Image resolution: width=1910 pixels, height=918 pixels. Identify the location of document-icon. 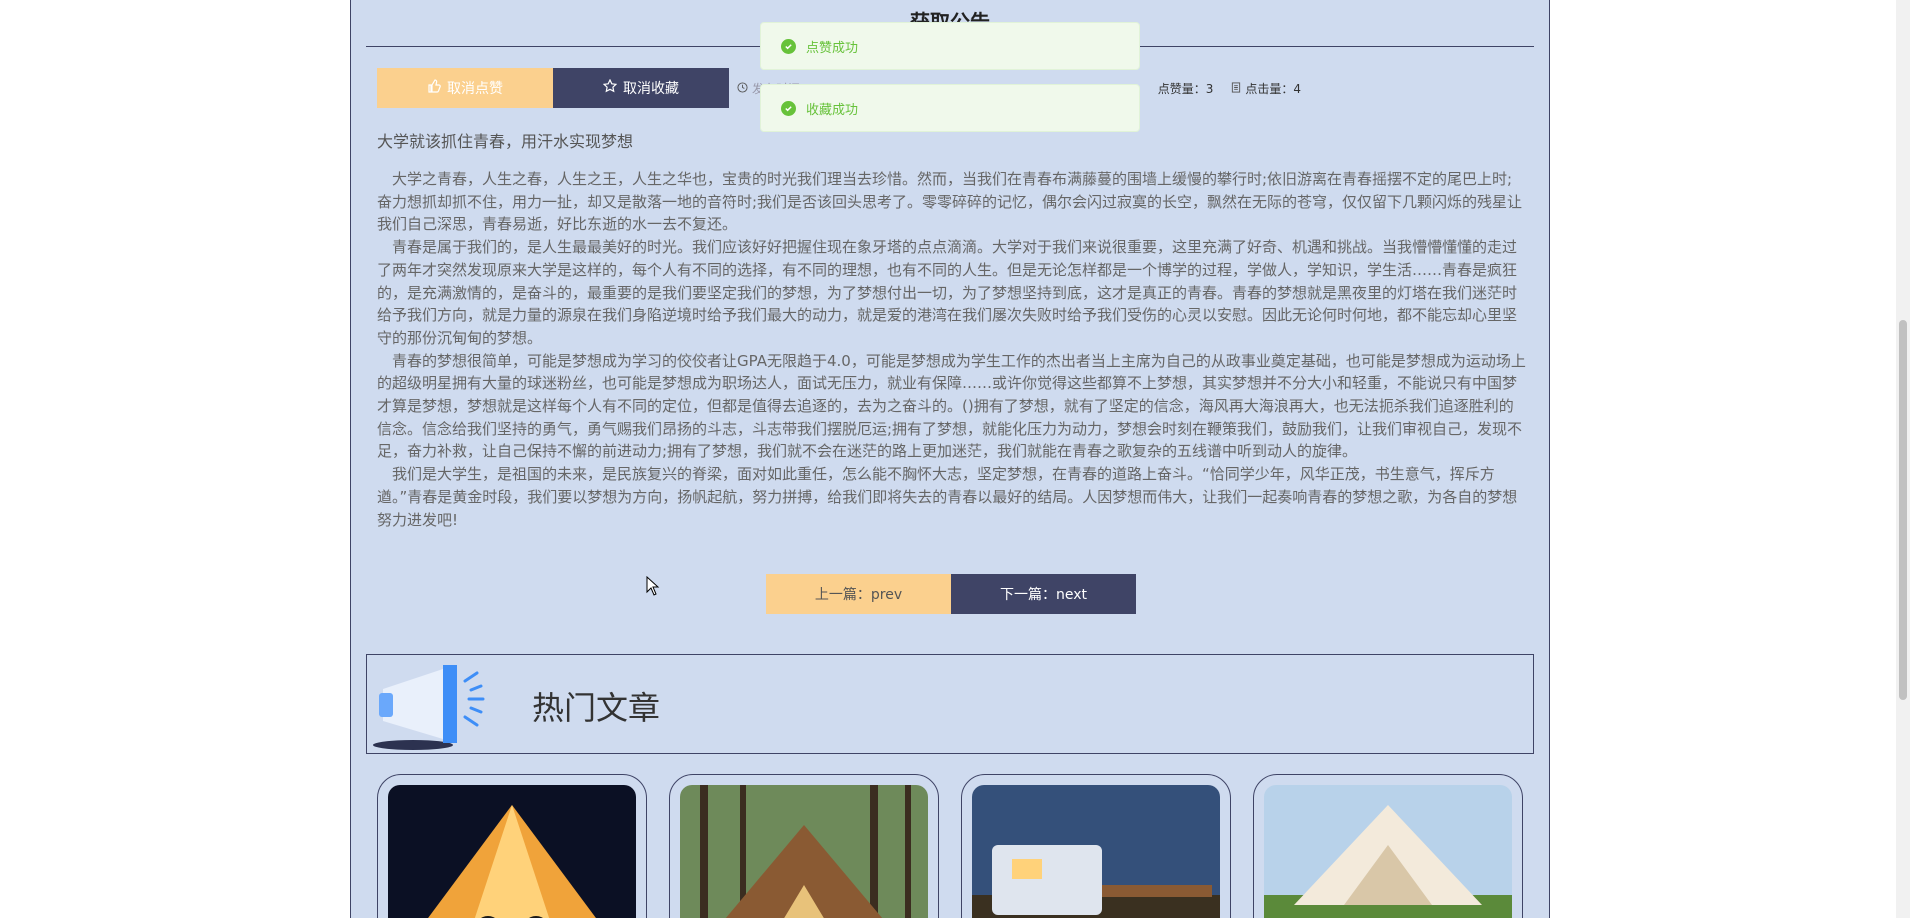
(1236, 88).